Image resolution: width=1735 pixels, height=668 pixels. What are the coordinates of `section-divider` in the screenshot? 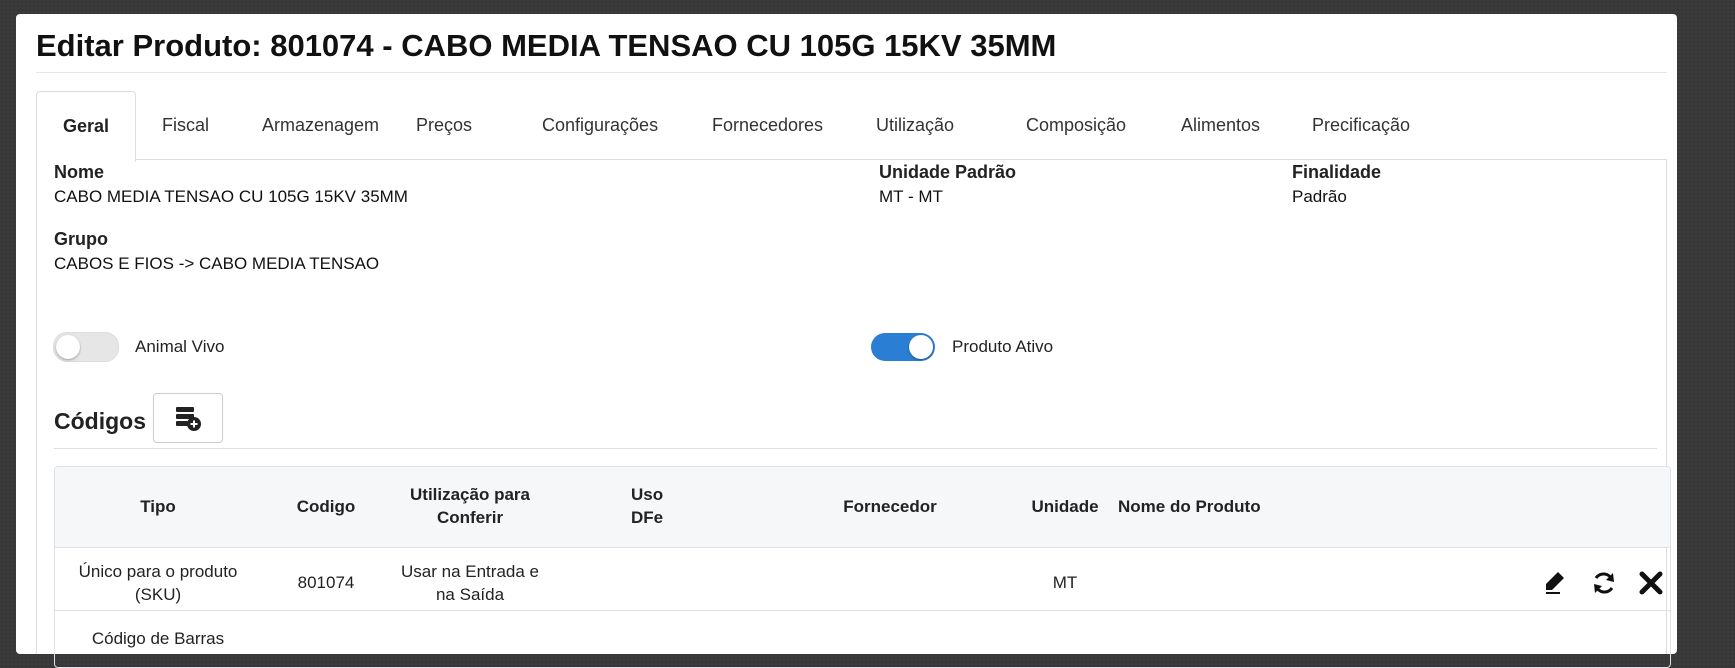 It's located at (855, 448).